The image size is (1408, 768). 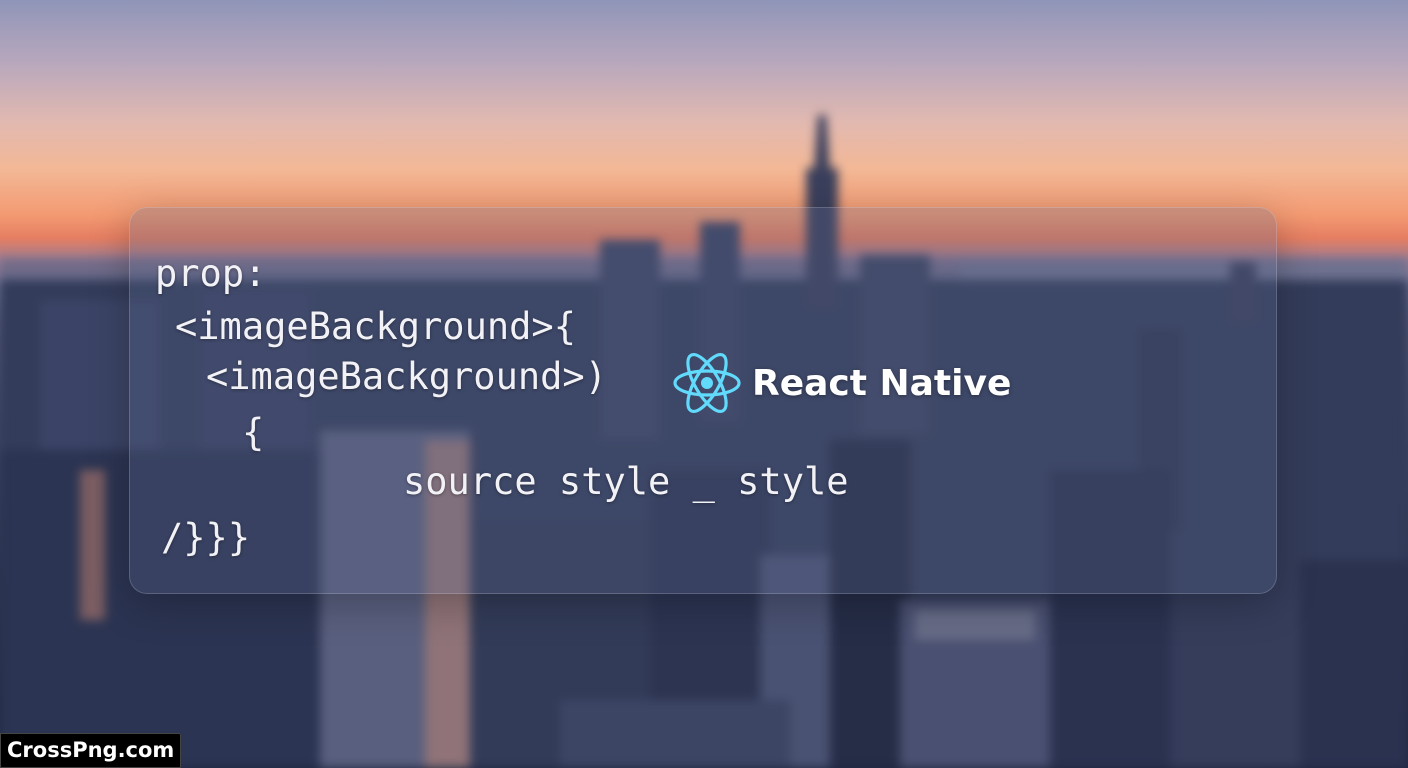 What do you see at coordinates (882, 383) in the screenshot?
I see `brand-label: React Native` at bounding box center [882, 383].